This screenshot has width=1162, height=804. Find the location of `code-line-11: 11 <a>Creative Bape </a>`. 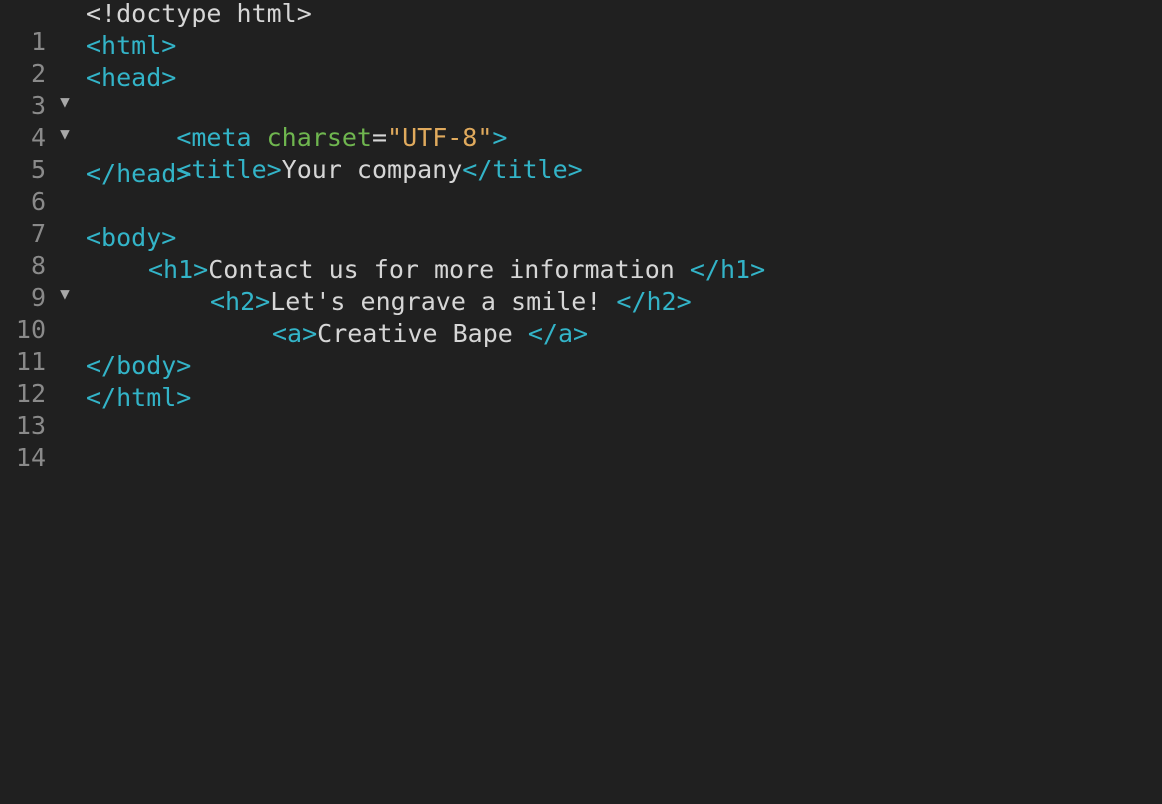

code-line-11: 11 <a>Creative Bape </a> is located at coordinates (581, 348).